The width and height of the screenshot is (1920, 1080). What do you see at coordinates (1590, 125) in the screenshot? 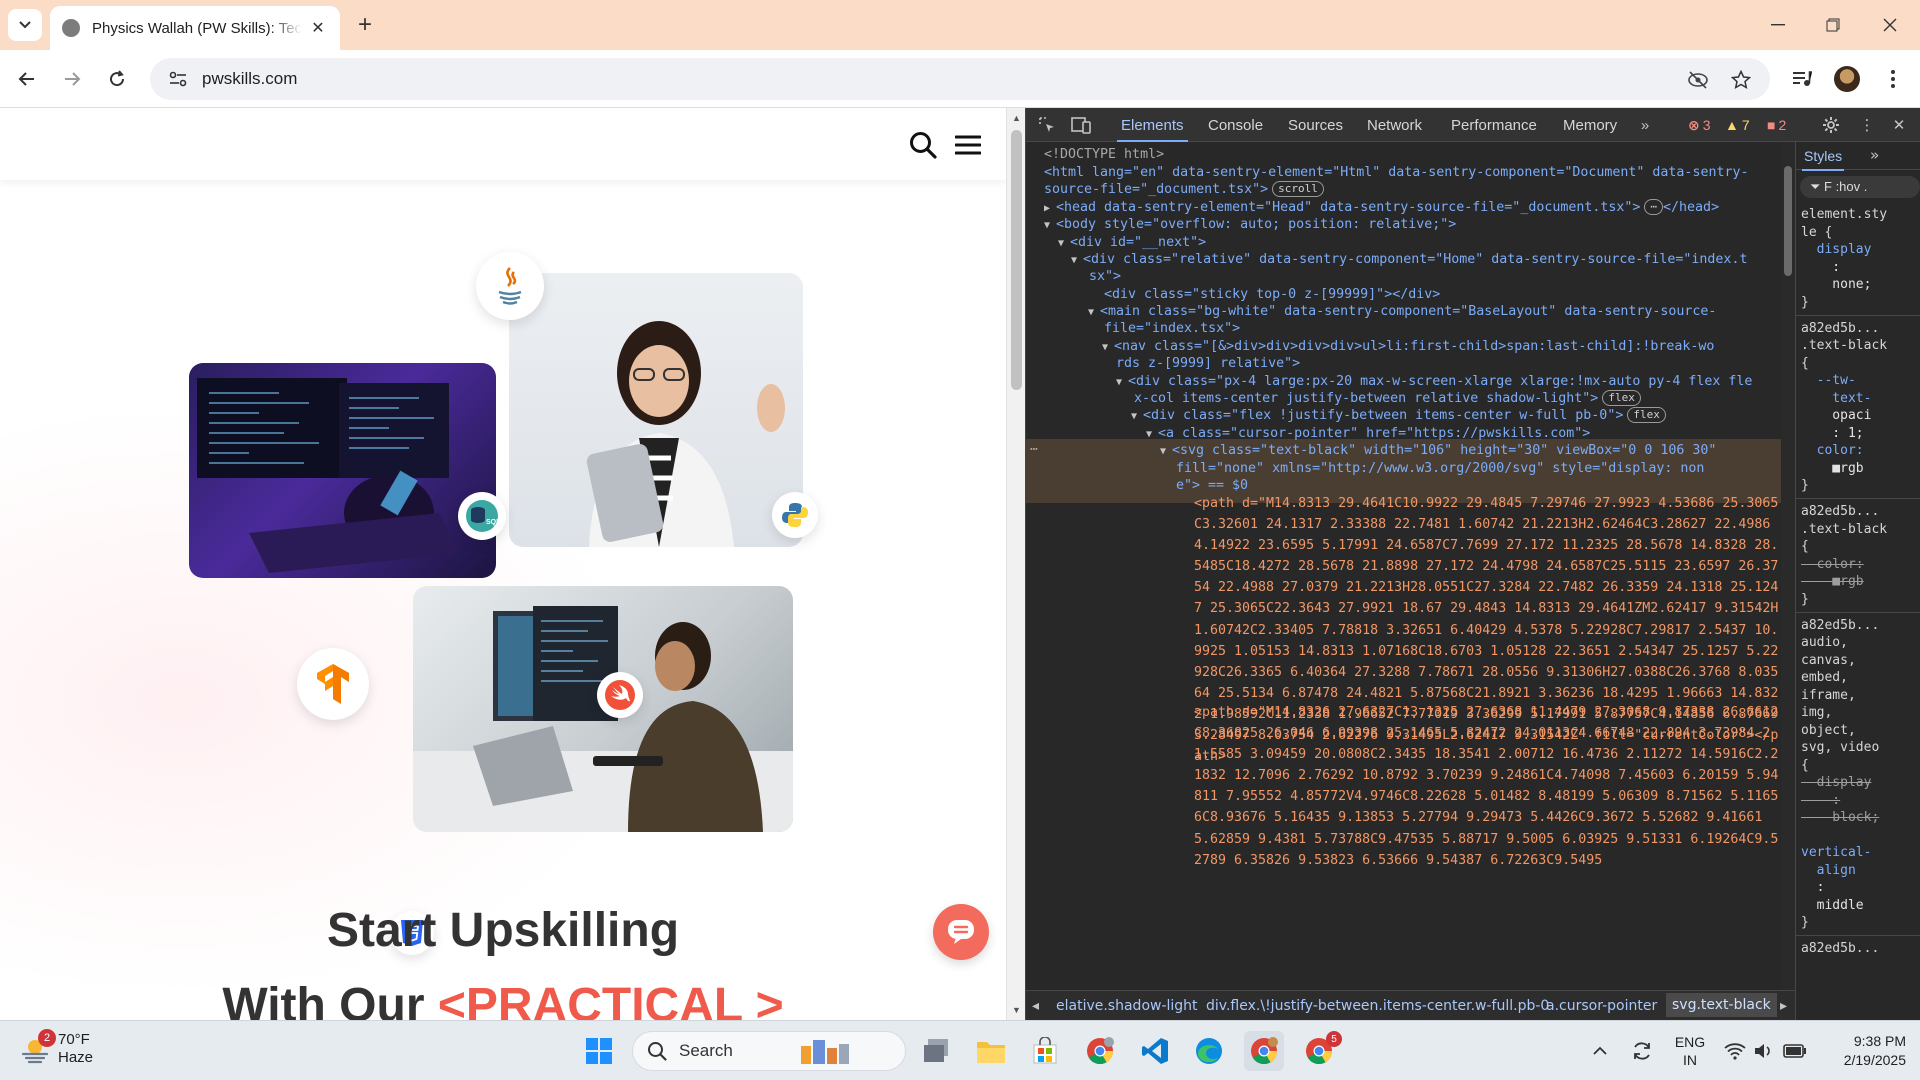
I see `devtools-tab-memory: Memory` at bounding box center [1590, 125].